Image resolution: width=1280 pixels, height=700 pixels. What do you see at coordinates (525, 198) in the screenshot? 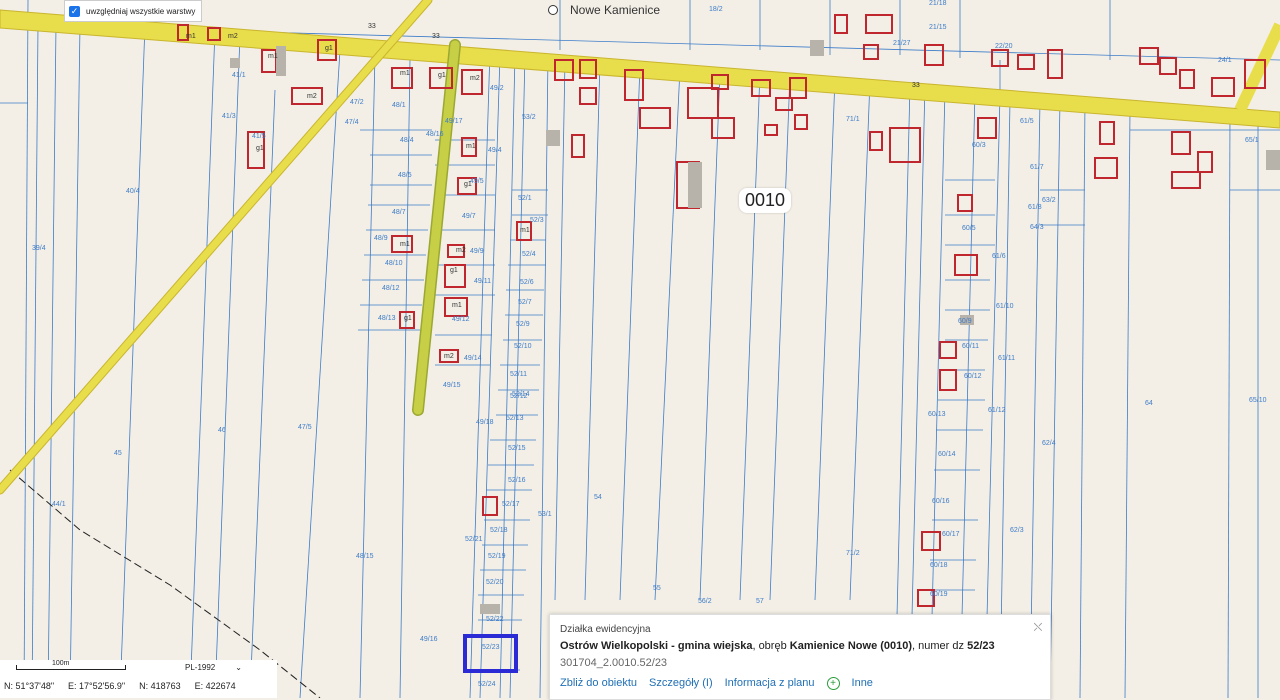
I see `parcel-label: 52/1` at bounding box center [525, 198].